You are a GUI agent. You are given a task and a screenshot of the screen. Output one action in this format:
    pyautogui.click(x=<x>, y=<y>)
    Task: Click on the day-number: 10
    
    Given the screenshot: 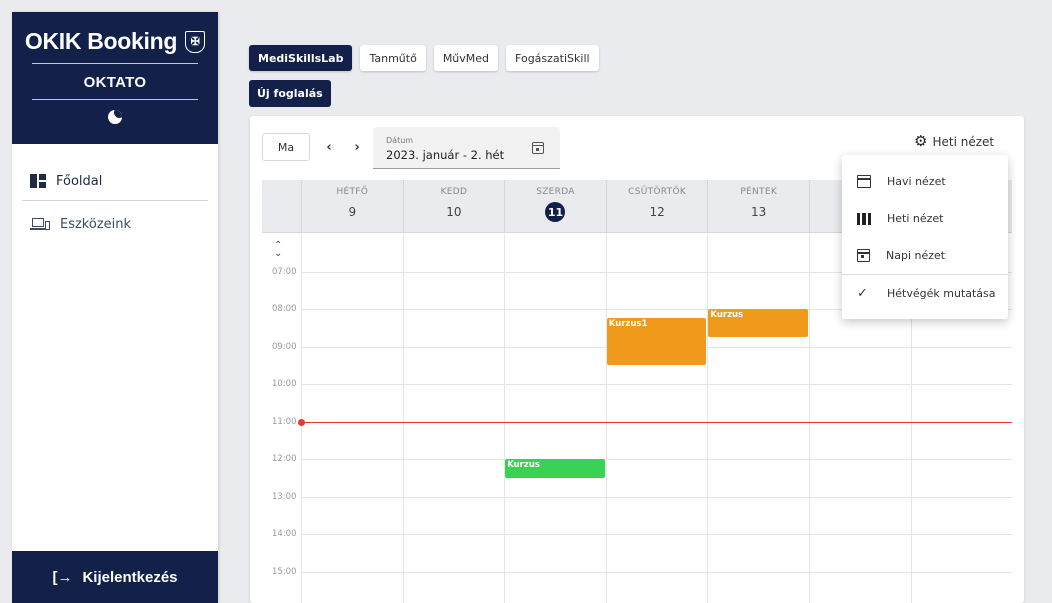 What is the action you would take?
    pyautogui.click(x=454, y=212)
    